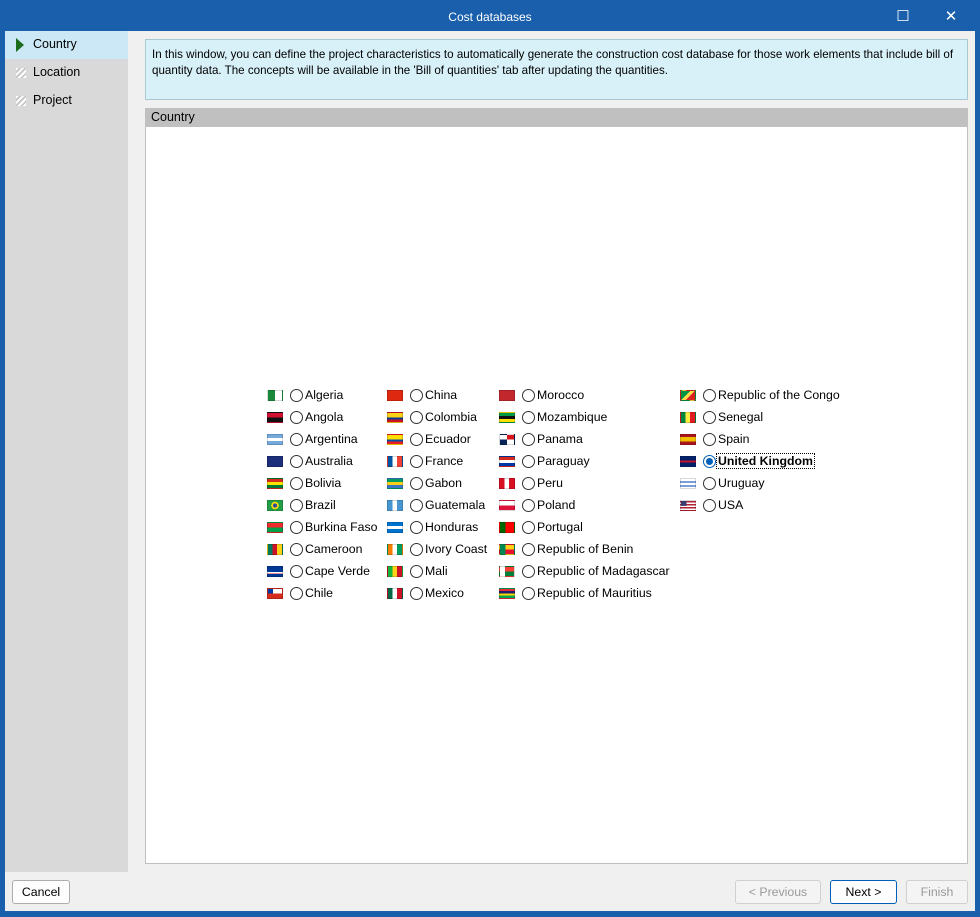  What do you see at coordinates (436, 571) in the screenshot?
I see `country-label: Mali` at bounding box center [436, 571].